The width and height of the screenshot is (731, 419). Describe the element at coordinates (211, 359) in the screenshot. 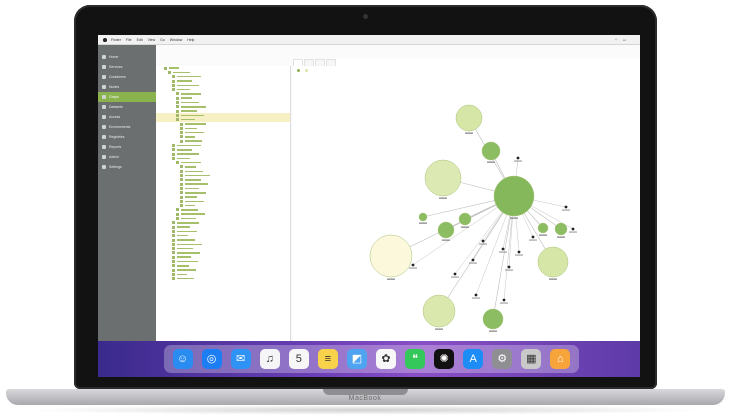

I see `safari-icon: ◎` at that location.